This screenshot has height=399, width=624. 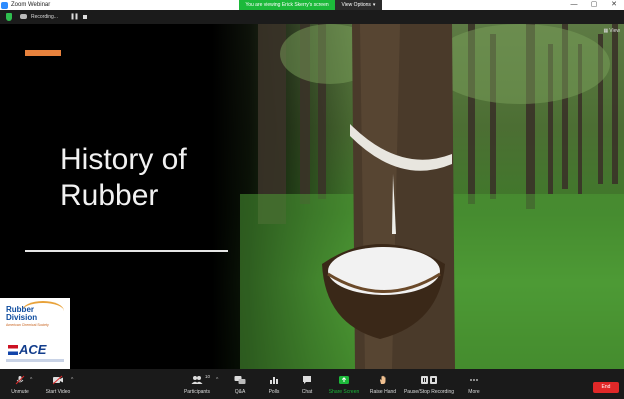 I want to click on pause-stop-recording-label: Pause/Stop Recording, so click(x=429, y=392).